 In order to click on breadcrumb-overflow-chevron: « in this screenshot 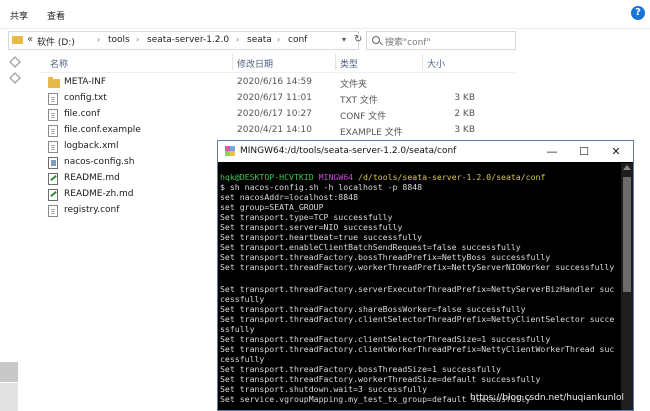, I will do `click(30, 39)`.